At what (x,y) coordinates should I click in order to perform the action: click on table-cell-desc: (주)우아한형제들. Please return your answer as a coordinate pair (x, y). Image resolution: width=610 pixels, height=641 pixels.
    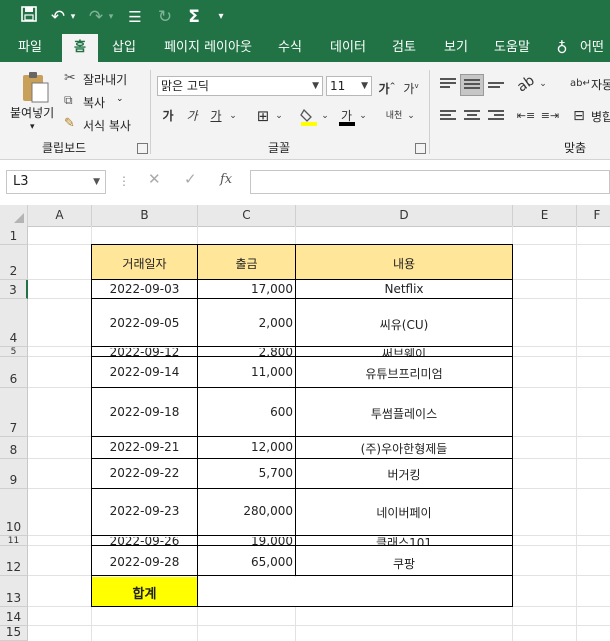
    Looking at the image, I should click on (404, 448).